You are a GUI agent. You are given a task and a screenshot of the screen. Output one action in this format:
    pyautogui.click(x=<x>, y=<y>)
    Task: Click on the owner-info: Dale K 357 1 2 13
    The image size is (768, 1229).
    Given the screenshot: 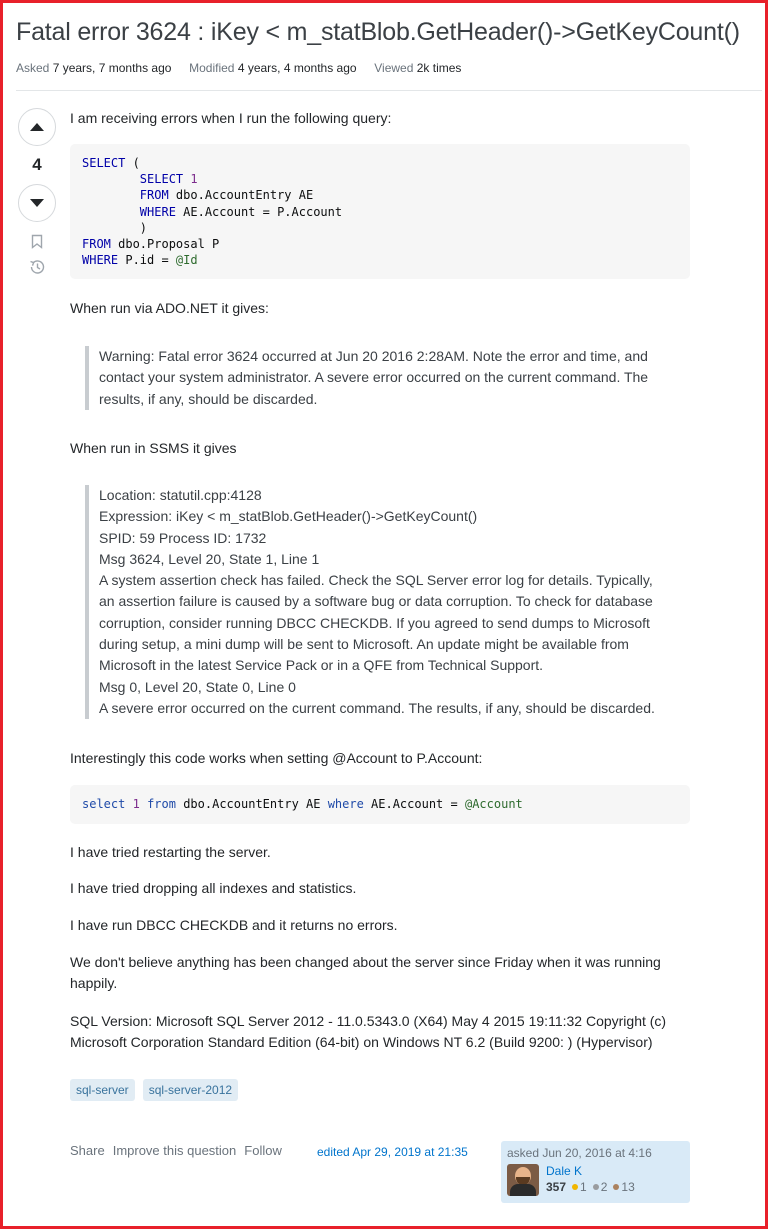 What is the action you would take?
    pyautogui.click(x=590, y=1180)
    